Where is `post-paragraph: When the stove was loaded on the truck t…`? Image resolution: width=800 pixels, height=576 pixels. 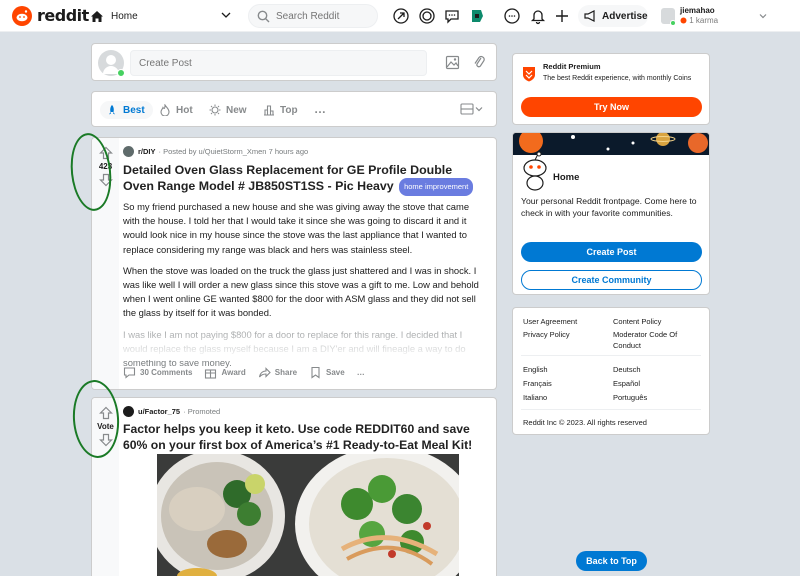
post-paragraph: When the stove was loaded on the truck t… is located at coordinates (301, 291).